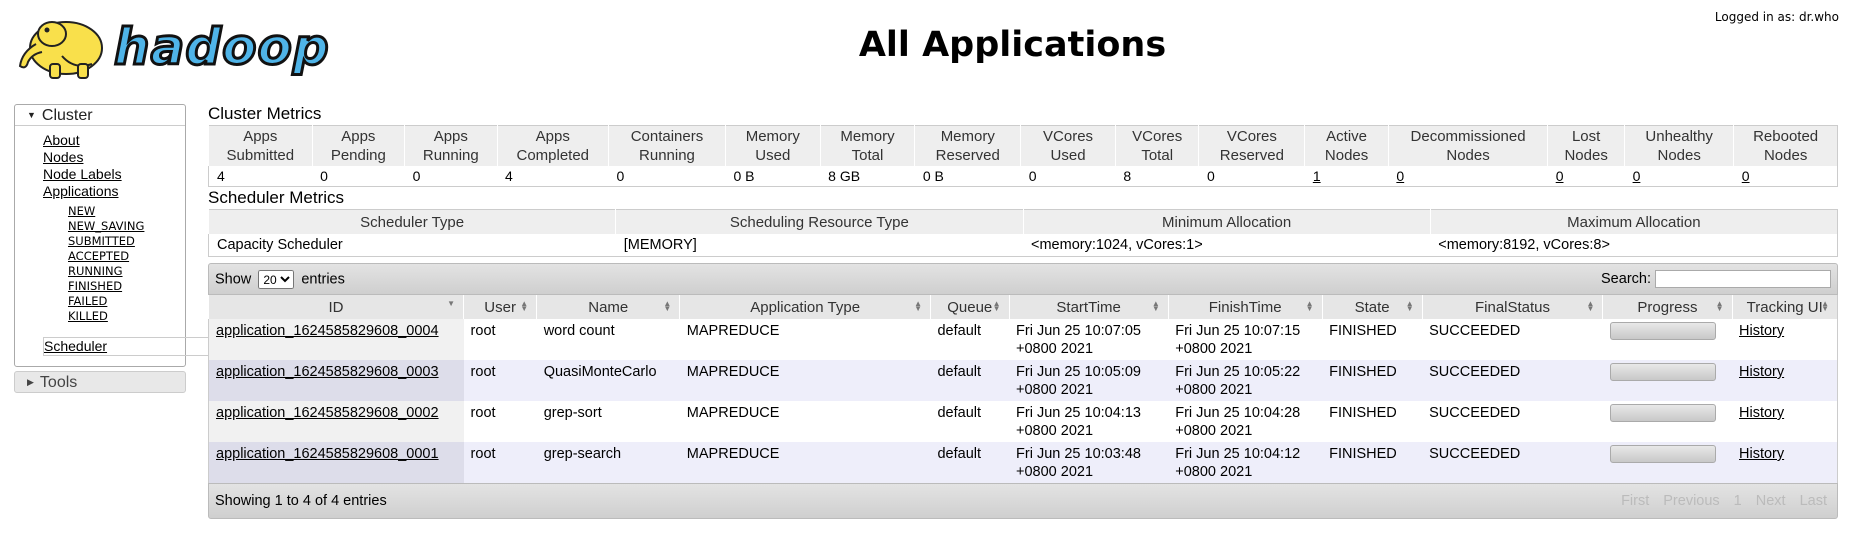  What do you see at coordinates (126, 241) in the screenshot?
I see `state-link-submitted: SUBMITTED` at bounding box center [126, 241].